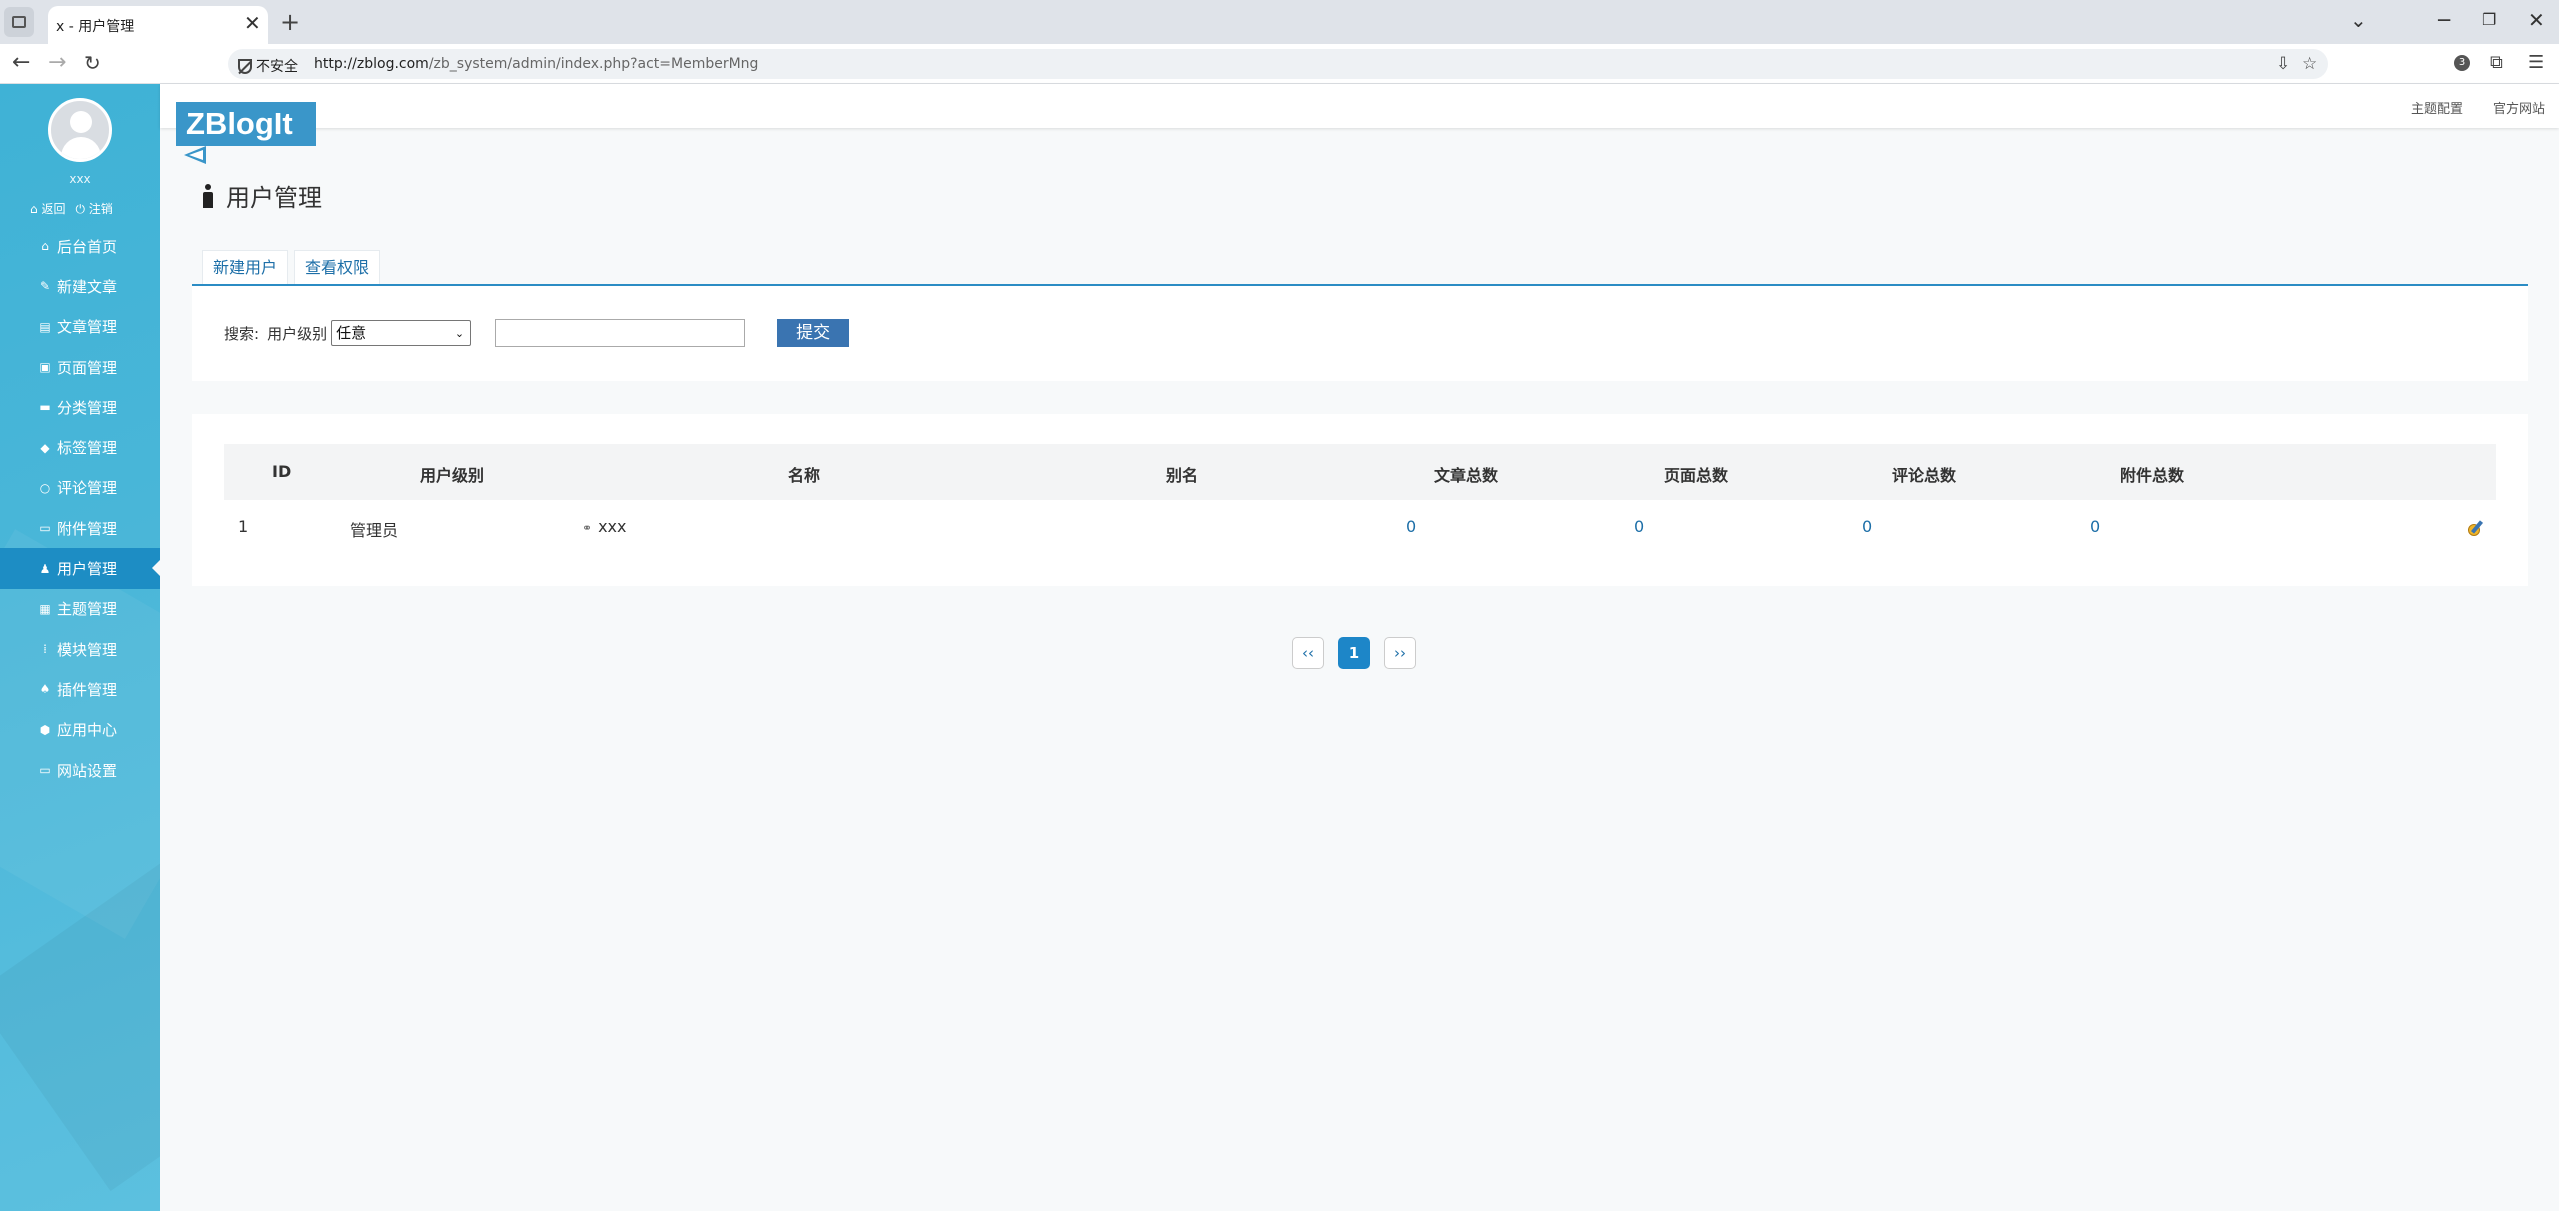  What do you see at coordinates (452, 475) in the screenshot?
I see `col-level: 用户级别` at bounding box center [452, 475].